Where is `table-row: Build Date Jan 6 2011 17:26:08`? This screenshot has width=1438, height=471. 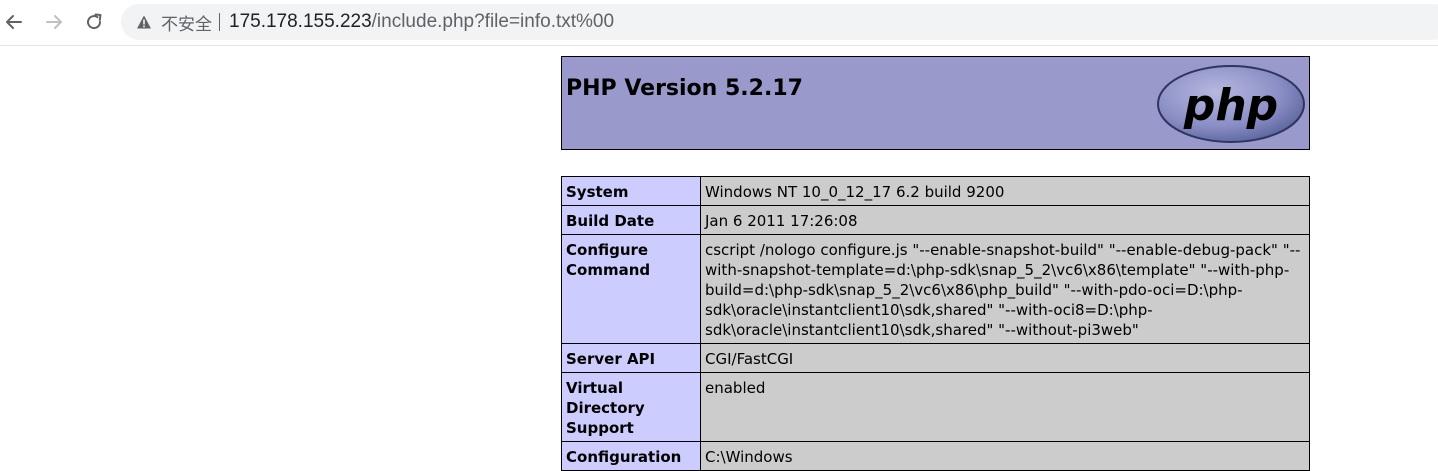
table-row: Build Date Jan 6 2011 17:26:08 is located at coordinates (935, 220).